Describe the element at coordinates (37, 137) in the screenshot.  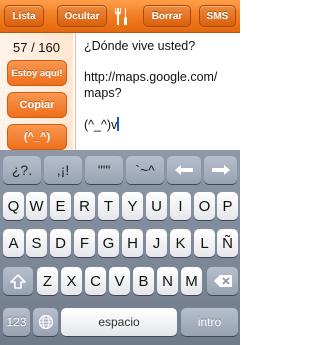
I see `emoticon-button: (^_^)` at that location.